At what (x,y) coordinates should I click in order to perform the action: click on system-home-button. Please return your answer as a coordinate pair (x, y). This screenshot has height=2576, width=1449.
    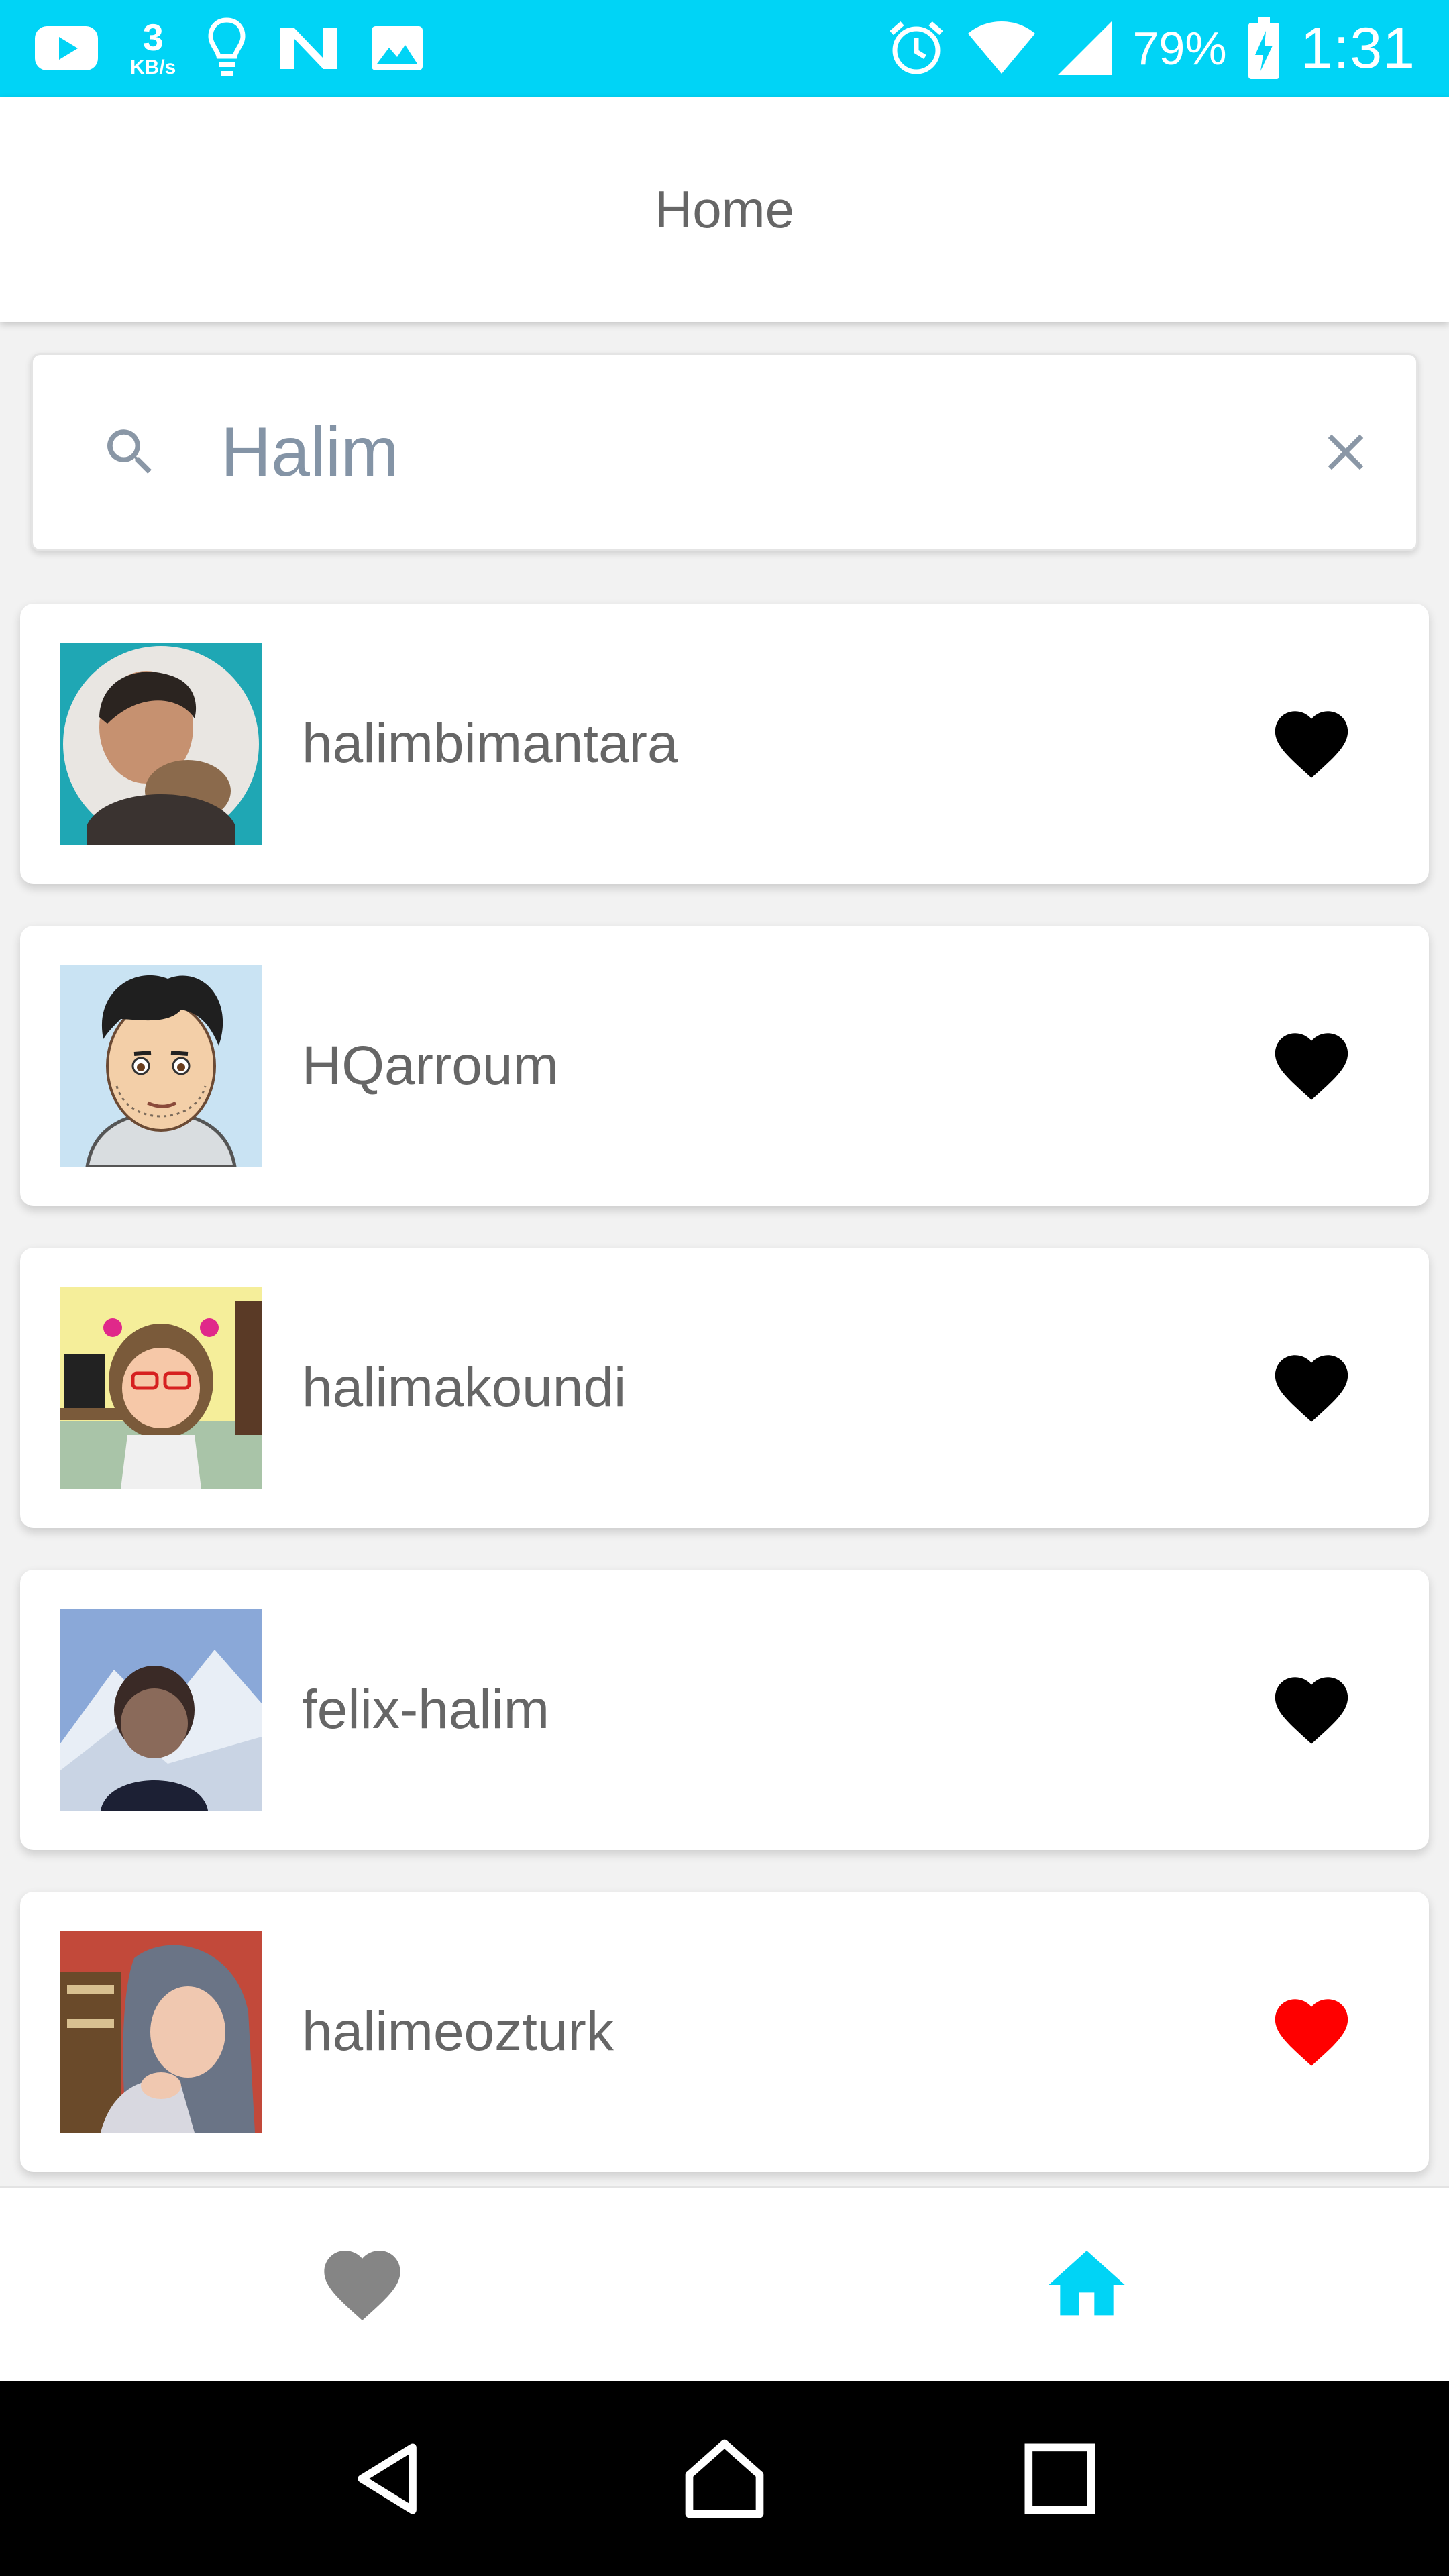
    Looking at the image, I should click on (724, 2479).